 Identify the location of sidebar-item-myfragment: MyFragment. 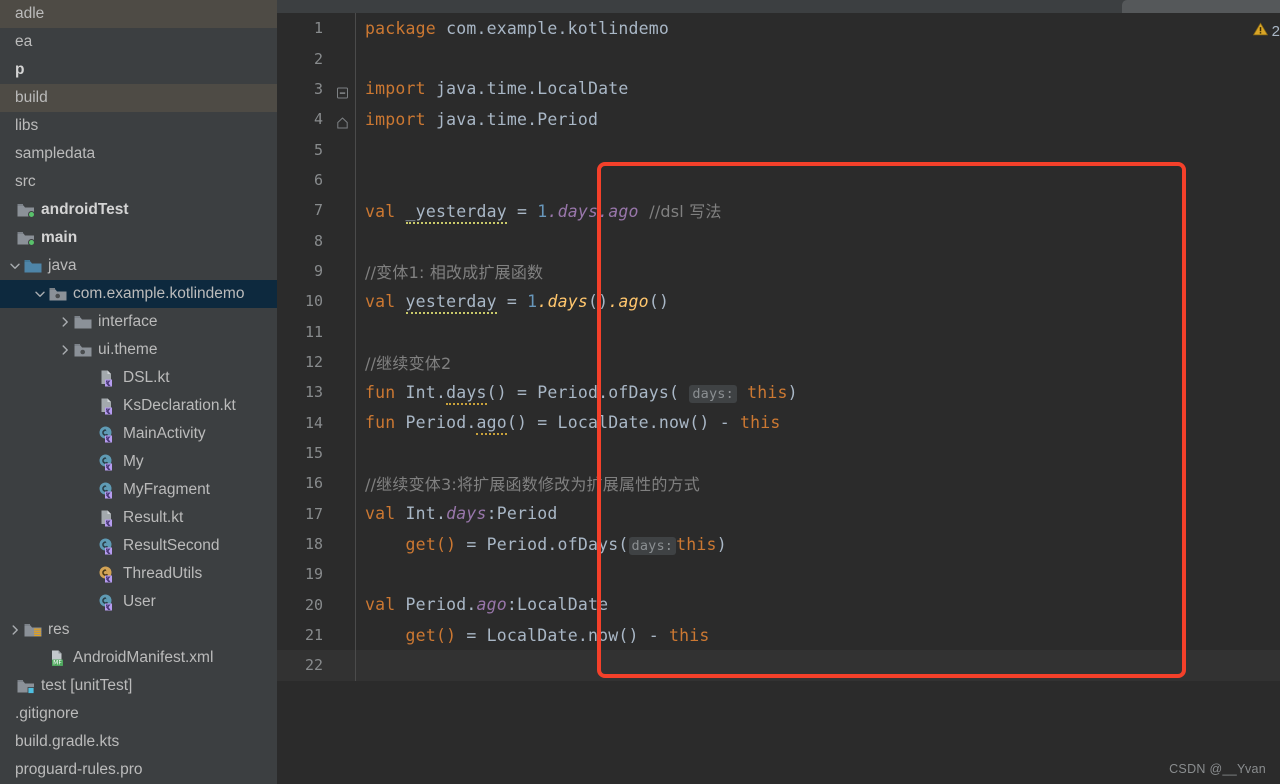
(138, 490).